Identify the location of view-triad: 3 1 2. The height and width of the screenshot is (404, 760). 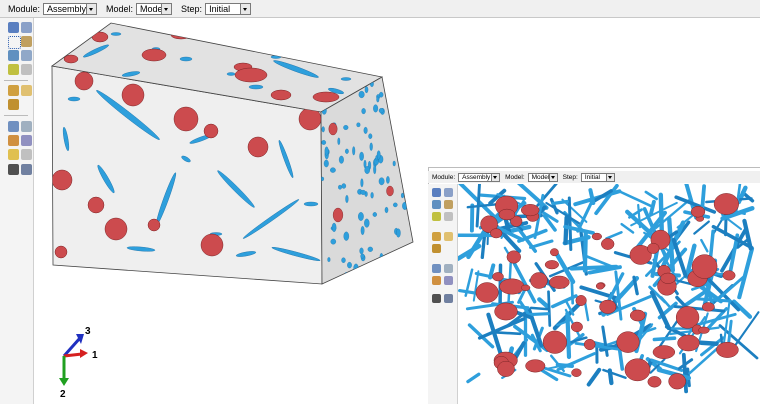
(78, 363).